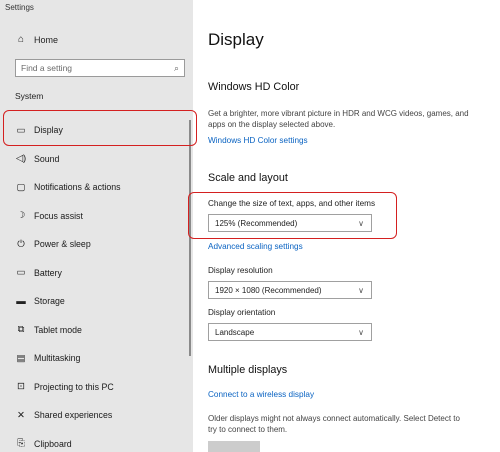  Describe the element at coordinates (255, 246) in the screenshot. I see `advanced-scaling-link: Advanced scaling settings` at that location.